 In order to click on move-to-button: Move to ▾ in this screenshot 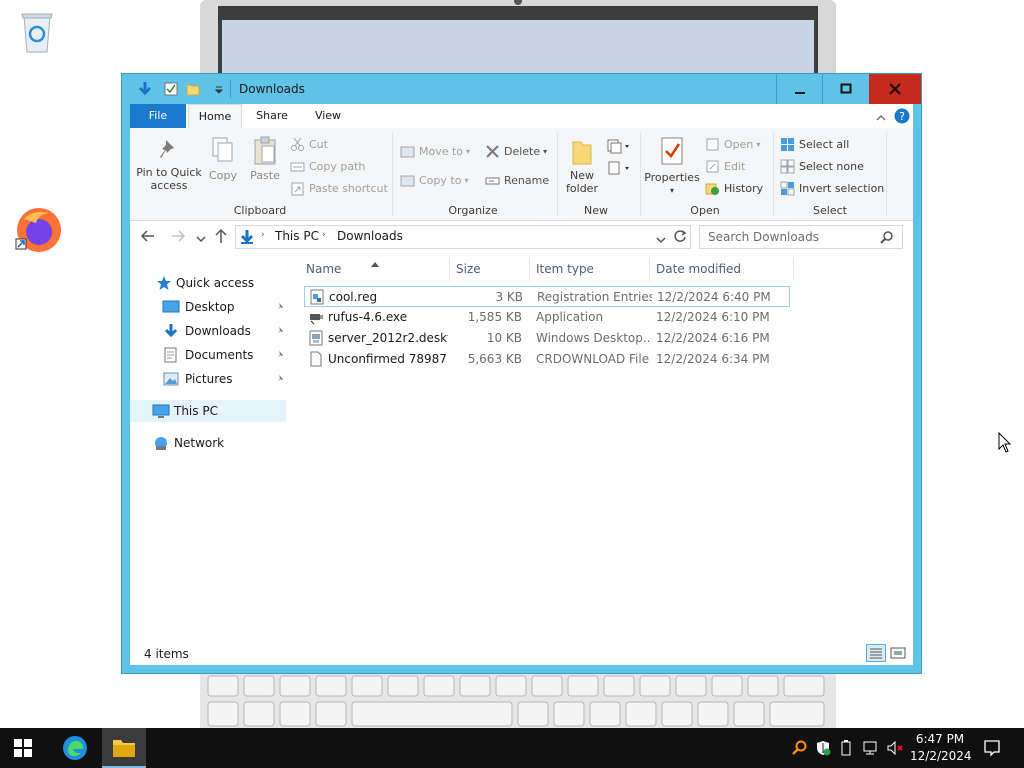, I will do `click(435, 151)`.